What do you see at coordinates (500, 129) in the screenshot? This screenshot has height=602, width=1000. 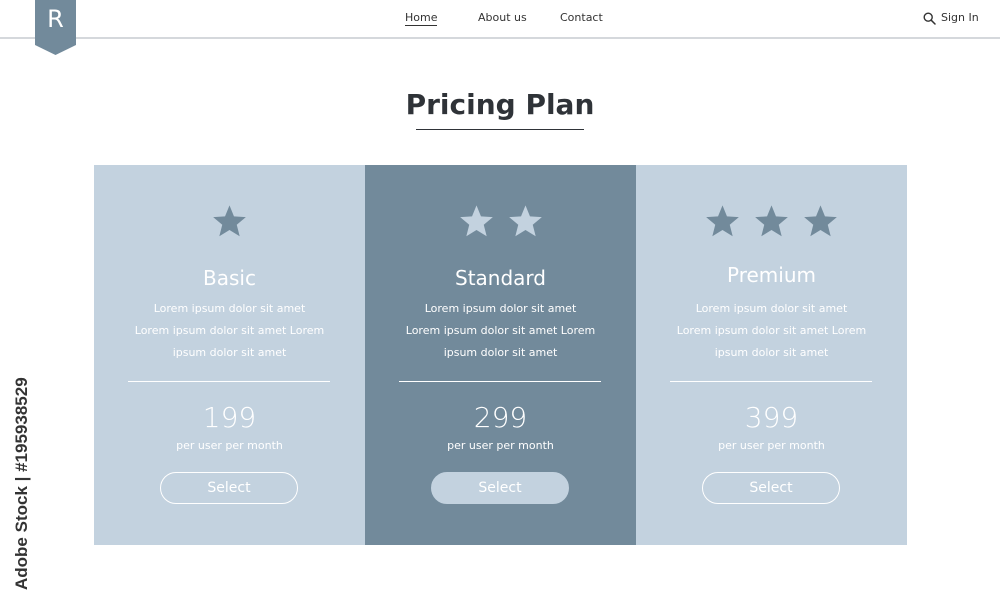 I see `title-underline` at bounding box center [500, 129].